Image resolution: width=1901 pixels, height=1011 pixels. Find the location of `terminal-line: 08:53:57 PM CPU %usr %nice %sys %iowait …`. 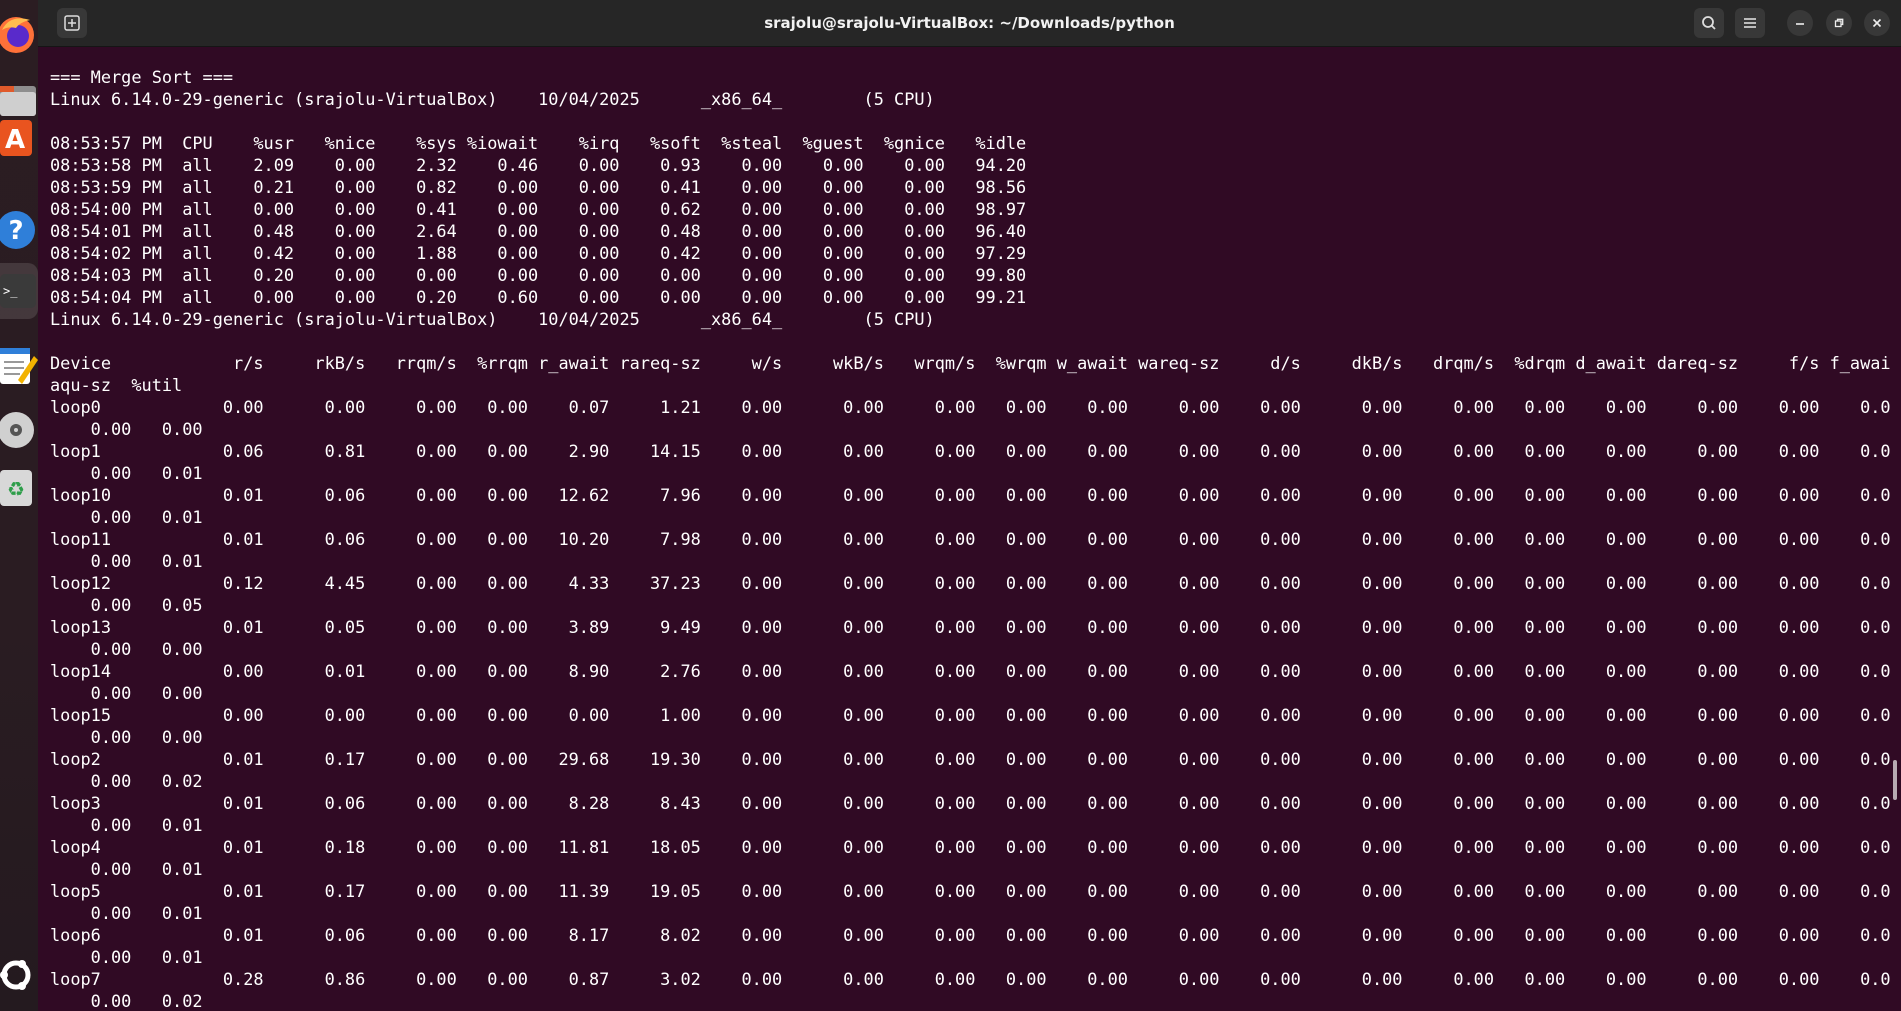

terminal-line: 08:53:57 PM CPU %usr %nice %sys %iowait … is located at coordinates (538, 143).